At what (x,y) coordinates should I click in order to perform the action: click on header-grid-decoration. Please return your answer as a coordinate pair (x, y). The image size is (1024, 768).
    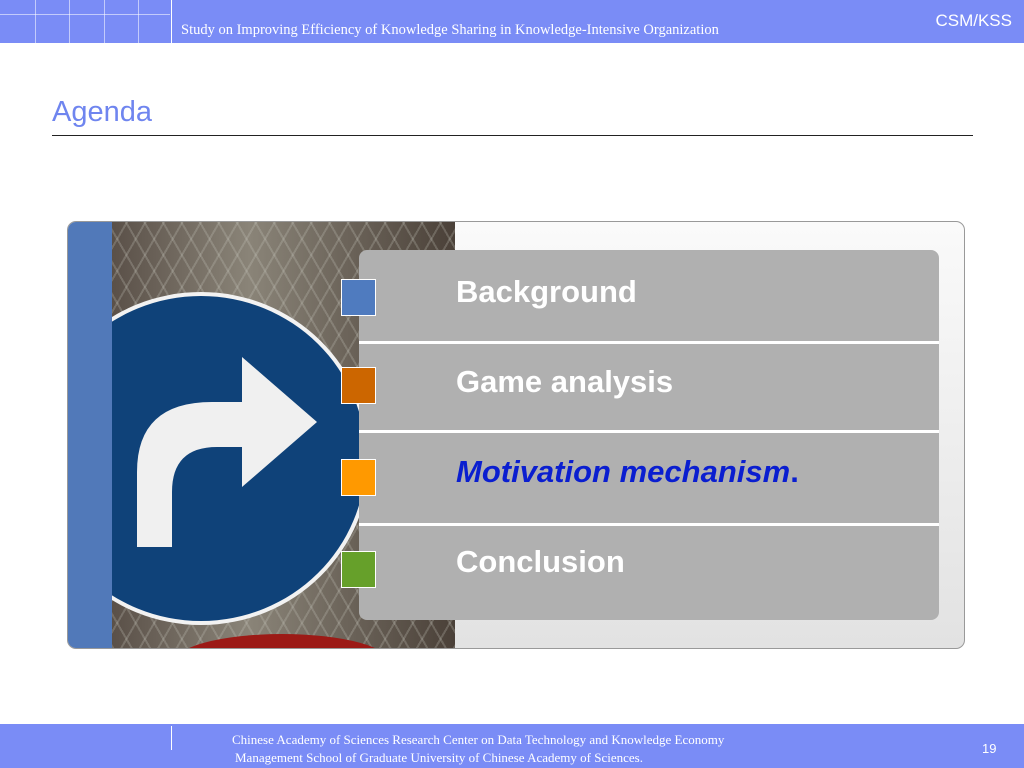
    Looking at the image, I should click on (86, 21).